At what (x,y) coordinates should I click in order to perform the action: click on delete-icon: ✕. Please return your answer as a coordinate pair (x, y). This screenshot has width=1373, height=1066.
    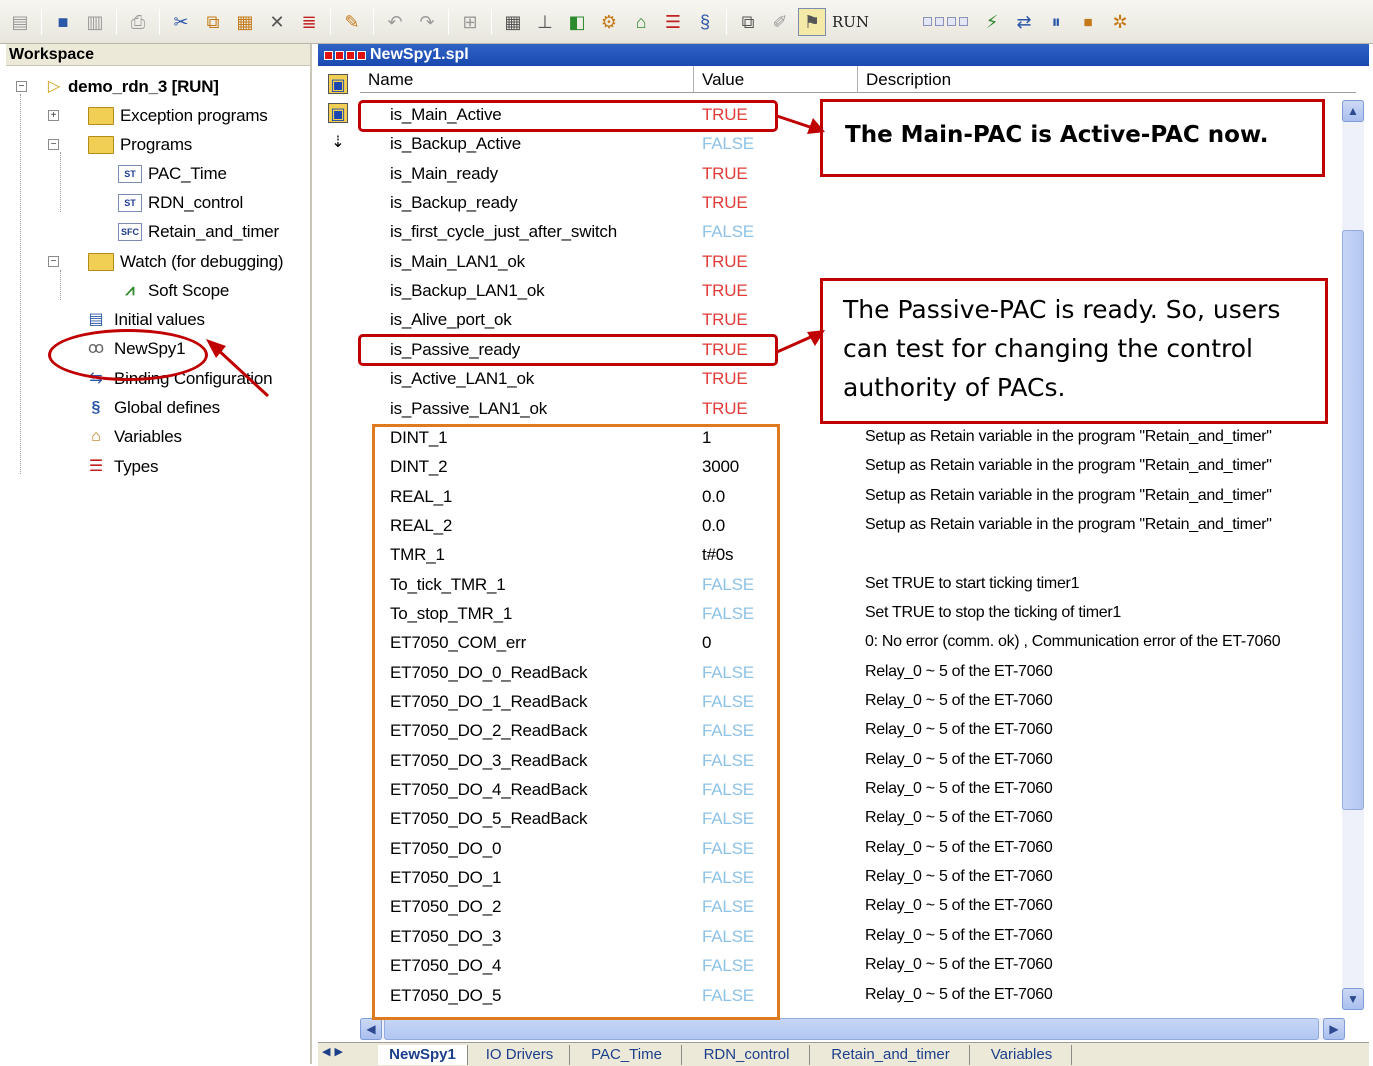
    Looking at the image, I should click on (277, 22).